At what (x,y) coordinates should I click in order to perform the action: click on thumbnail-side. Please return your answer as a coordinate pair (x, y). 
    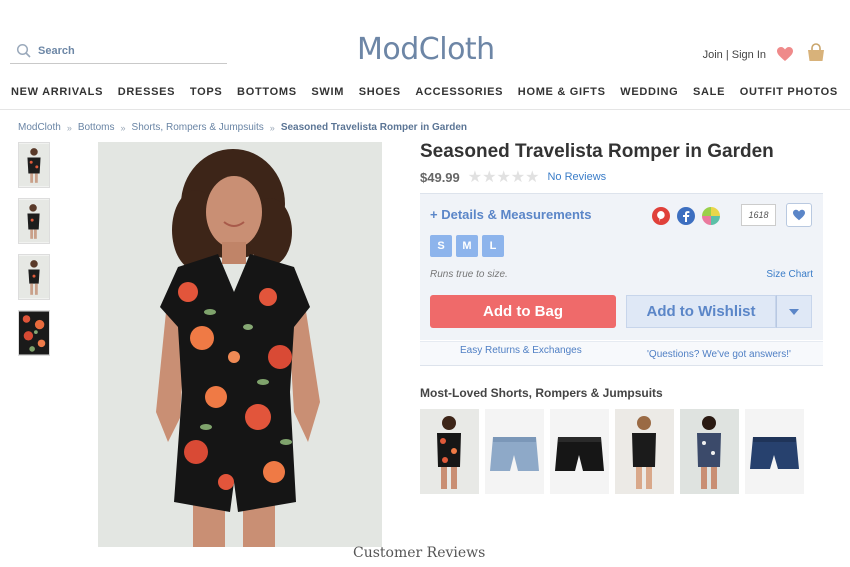
    Looking at the image, I should click on (34, 221).